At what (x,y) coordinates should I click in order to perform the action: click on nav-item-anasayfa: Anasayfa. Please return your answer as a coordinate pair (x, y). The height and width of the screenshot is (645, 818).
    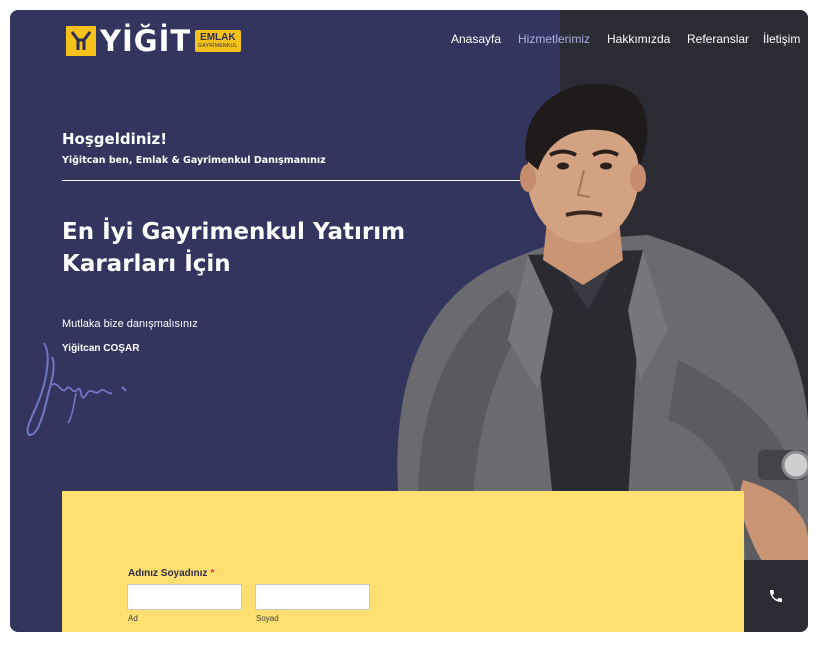
    Looking at the image, I should click on (476, 39).